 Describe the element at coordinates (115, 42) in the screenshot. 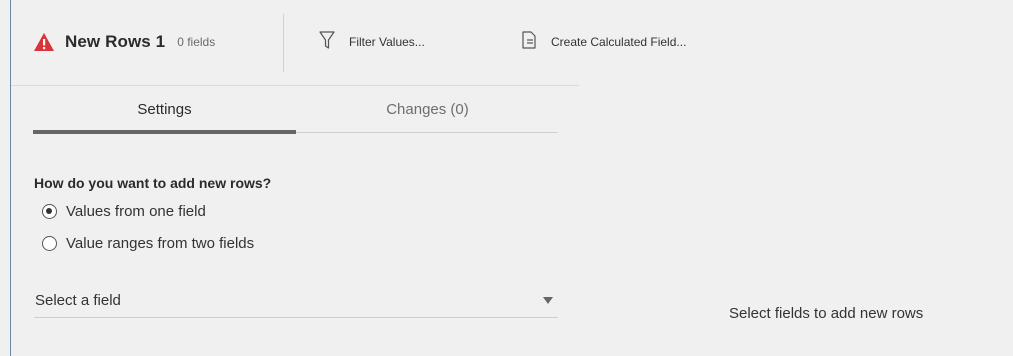

I see `step-name: New Rows 1` at that location.